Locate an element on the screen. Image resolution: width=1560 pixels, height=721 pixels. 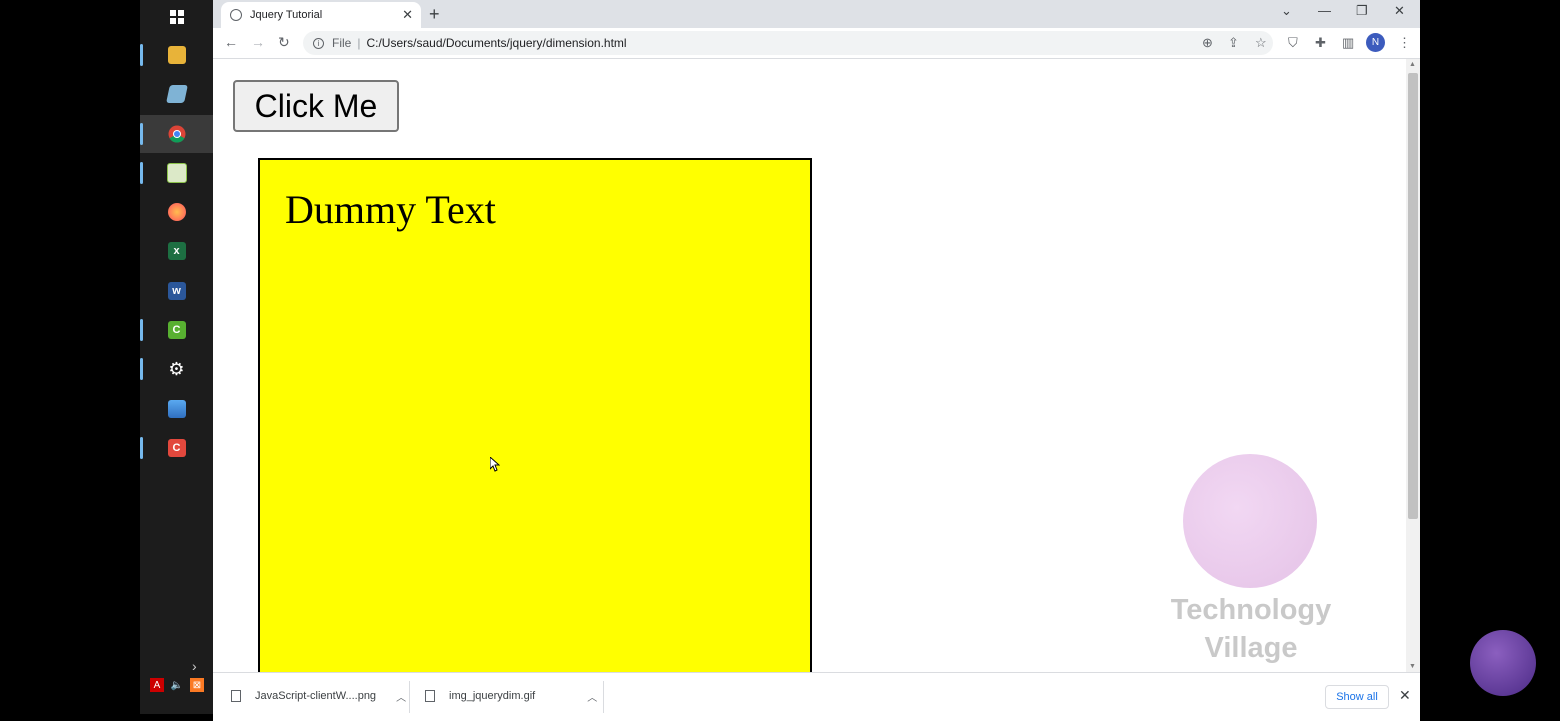
camtasia-icon: C is located at coordinates (176, 330).